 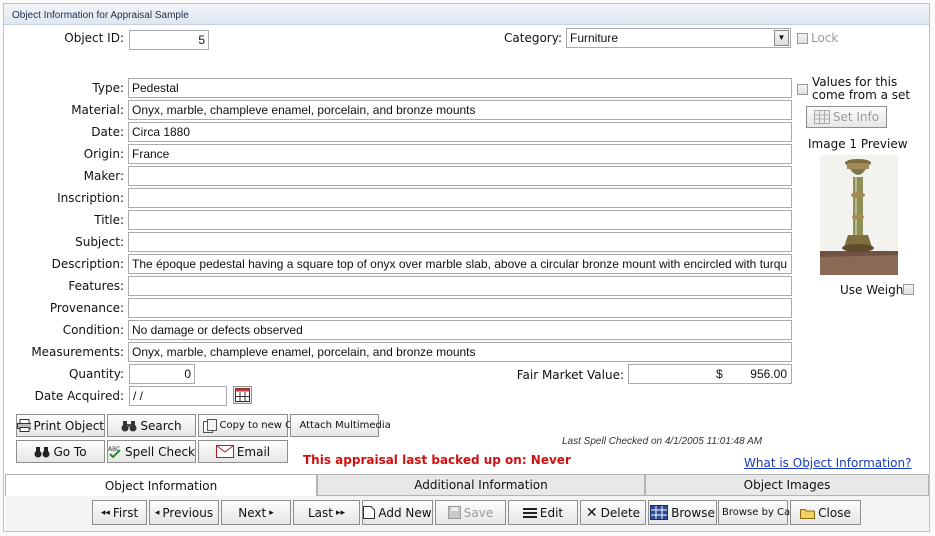 What do you see at coordinates (405, 512) in the screenshot?
I see `add-new-label: Add New` at bounding box center [405, 512].